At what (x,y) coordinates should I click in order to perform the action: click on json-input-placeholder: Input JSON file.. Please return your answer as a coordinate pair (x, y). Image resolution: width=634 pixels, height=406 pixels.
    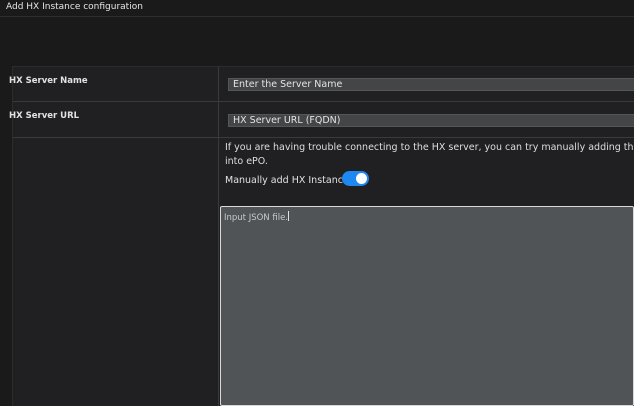
    Looking at the image, I should click on (256, 218).